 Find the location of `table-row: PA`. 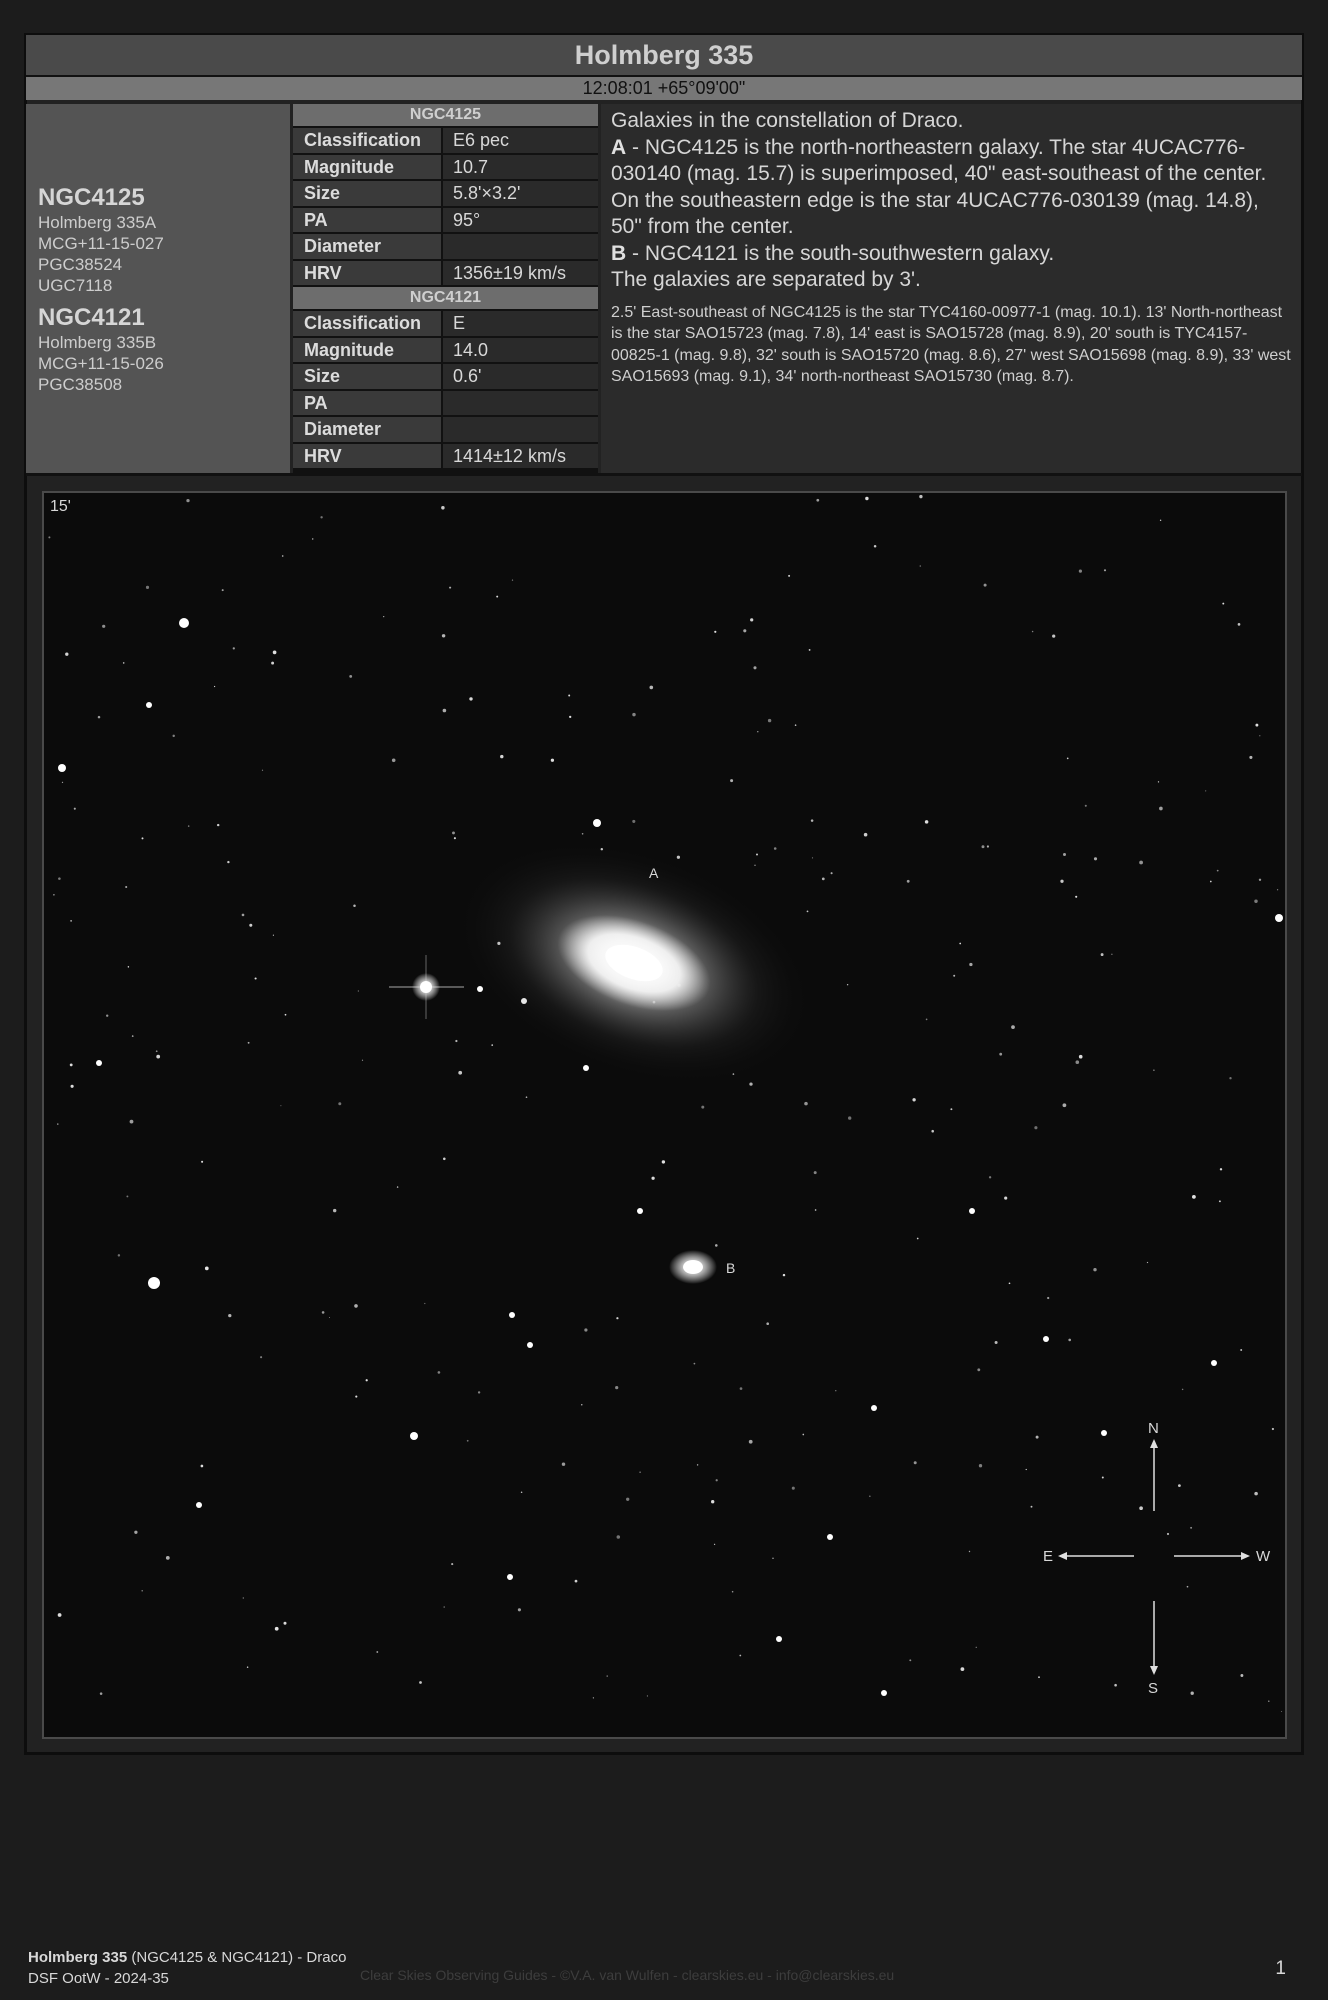

table-row: PA is located at coordinates (445, 403).